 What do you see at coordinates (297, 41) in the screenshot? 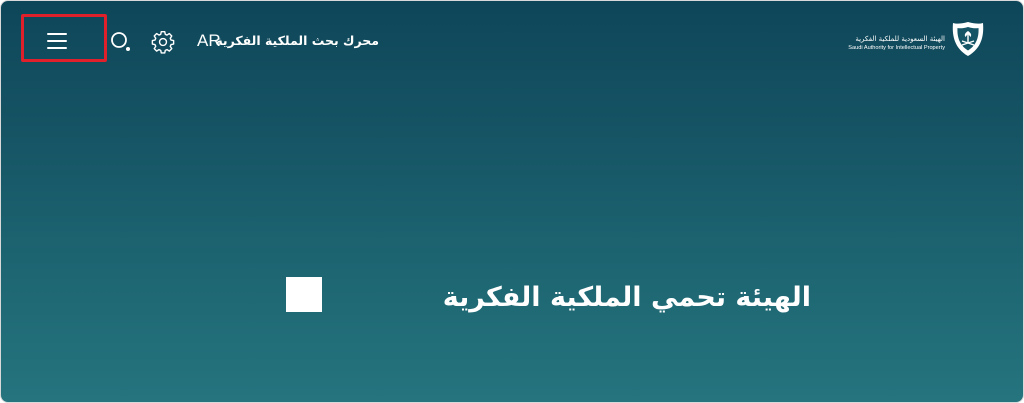
I see `ip-search-engine-link: محرك بحث الملكية الفكرية` at bounding box center [297, 41].